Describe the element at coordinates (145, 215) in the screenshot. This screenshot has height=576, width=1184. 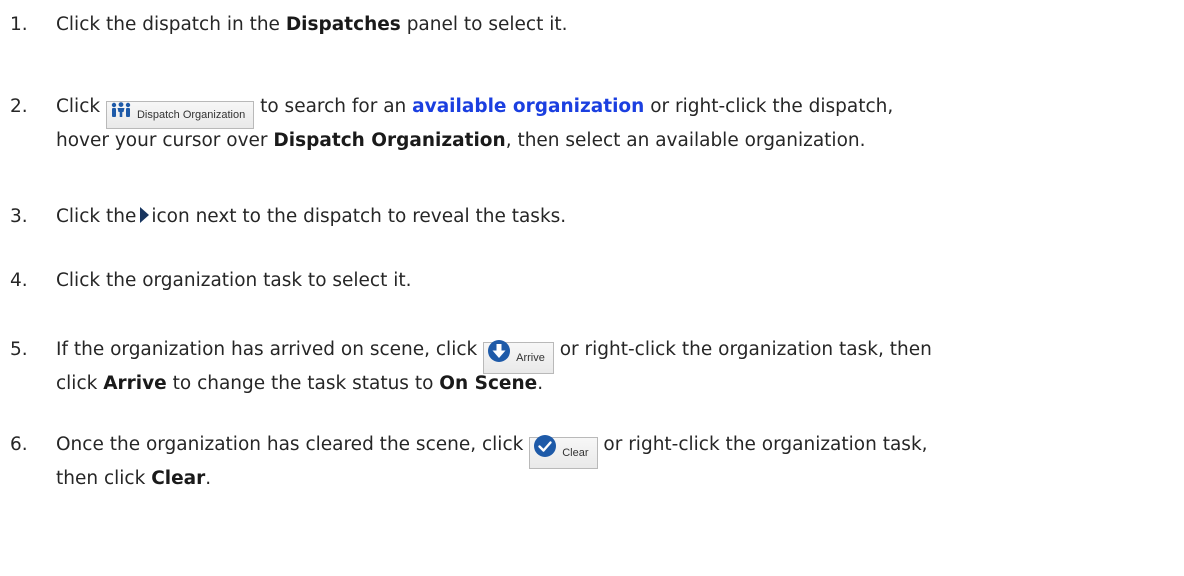
I see `expand-triangle-icon` at that location.